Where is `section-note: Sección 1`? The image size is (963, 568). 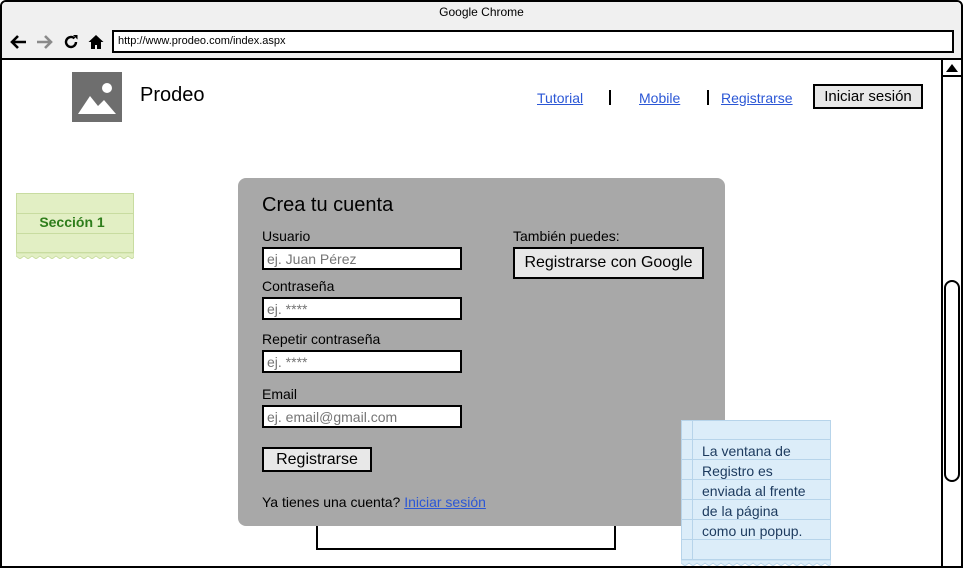
section-note: Sección 1 is located at coordinates (75, 223).